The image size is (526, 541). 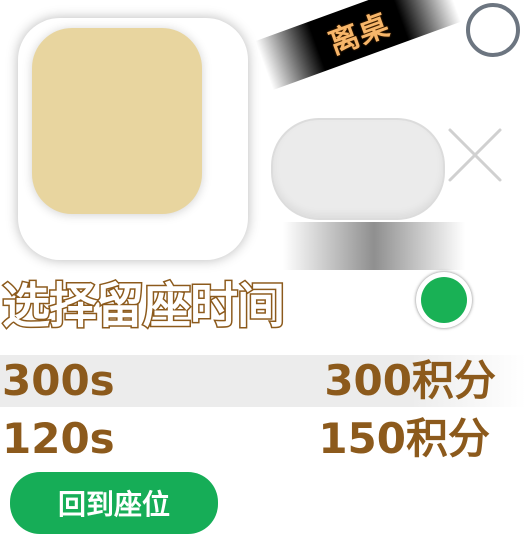 What do you see at coordinates (58, 438) in the screenshot?
I see `option-time: 120s` at bounding box center [58, 438].